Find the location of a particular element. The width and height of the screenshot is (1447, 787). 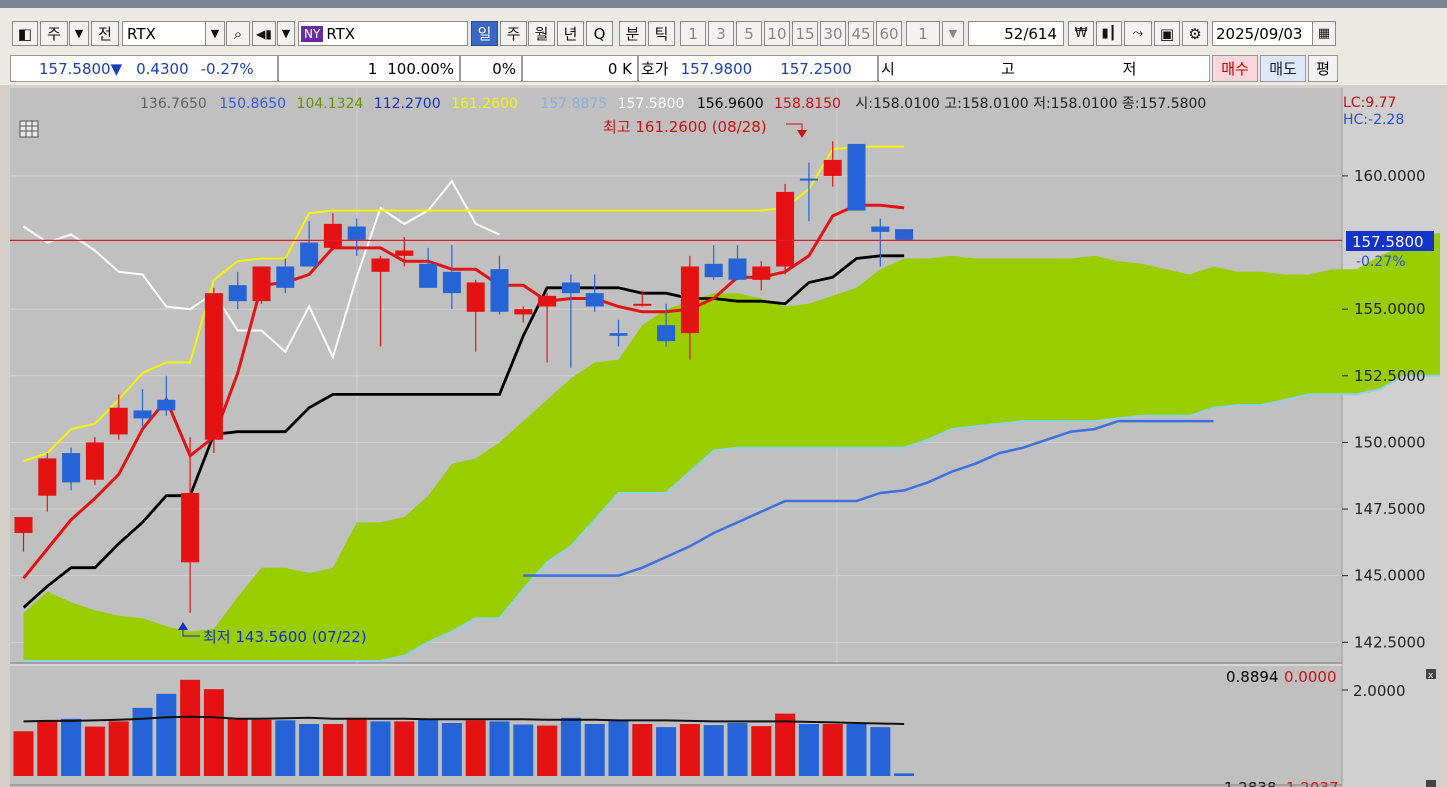

legend-v3: 104.1324 is located at coordinates (330, 104).